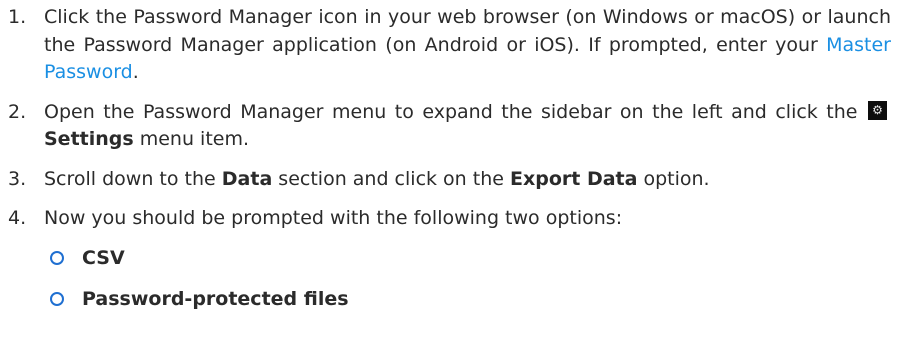  What do you see at coordinates (17, 17) in the screenshot?
I see `step-number: 1.` at bounding box center [17, 17].